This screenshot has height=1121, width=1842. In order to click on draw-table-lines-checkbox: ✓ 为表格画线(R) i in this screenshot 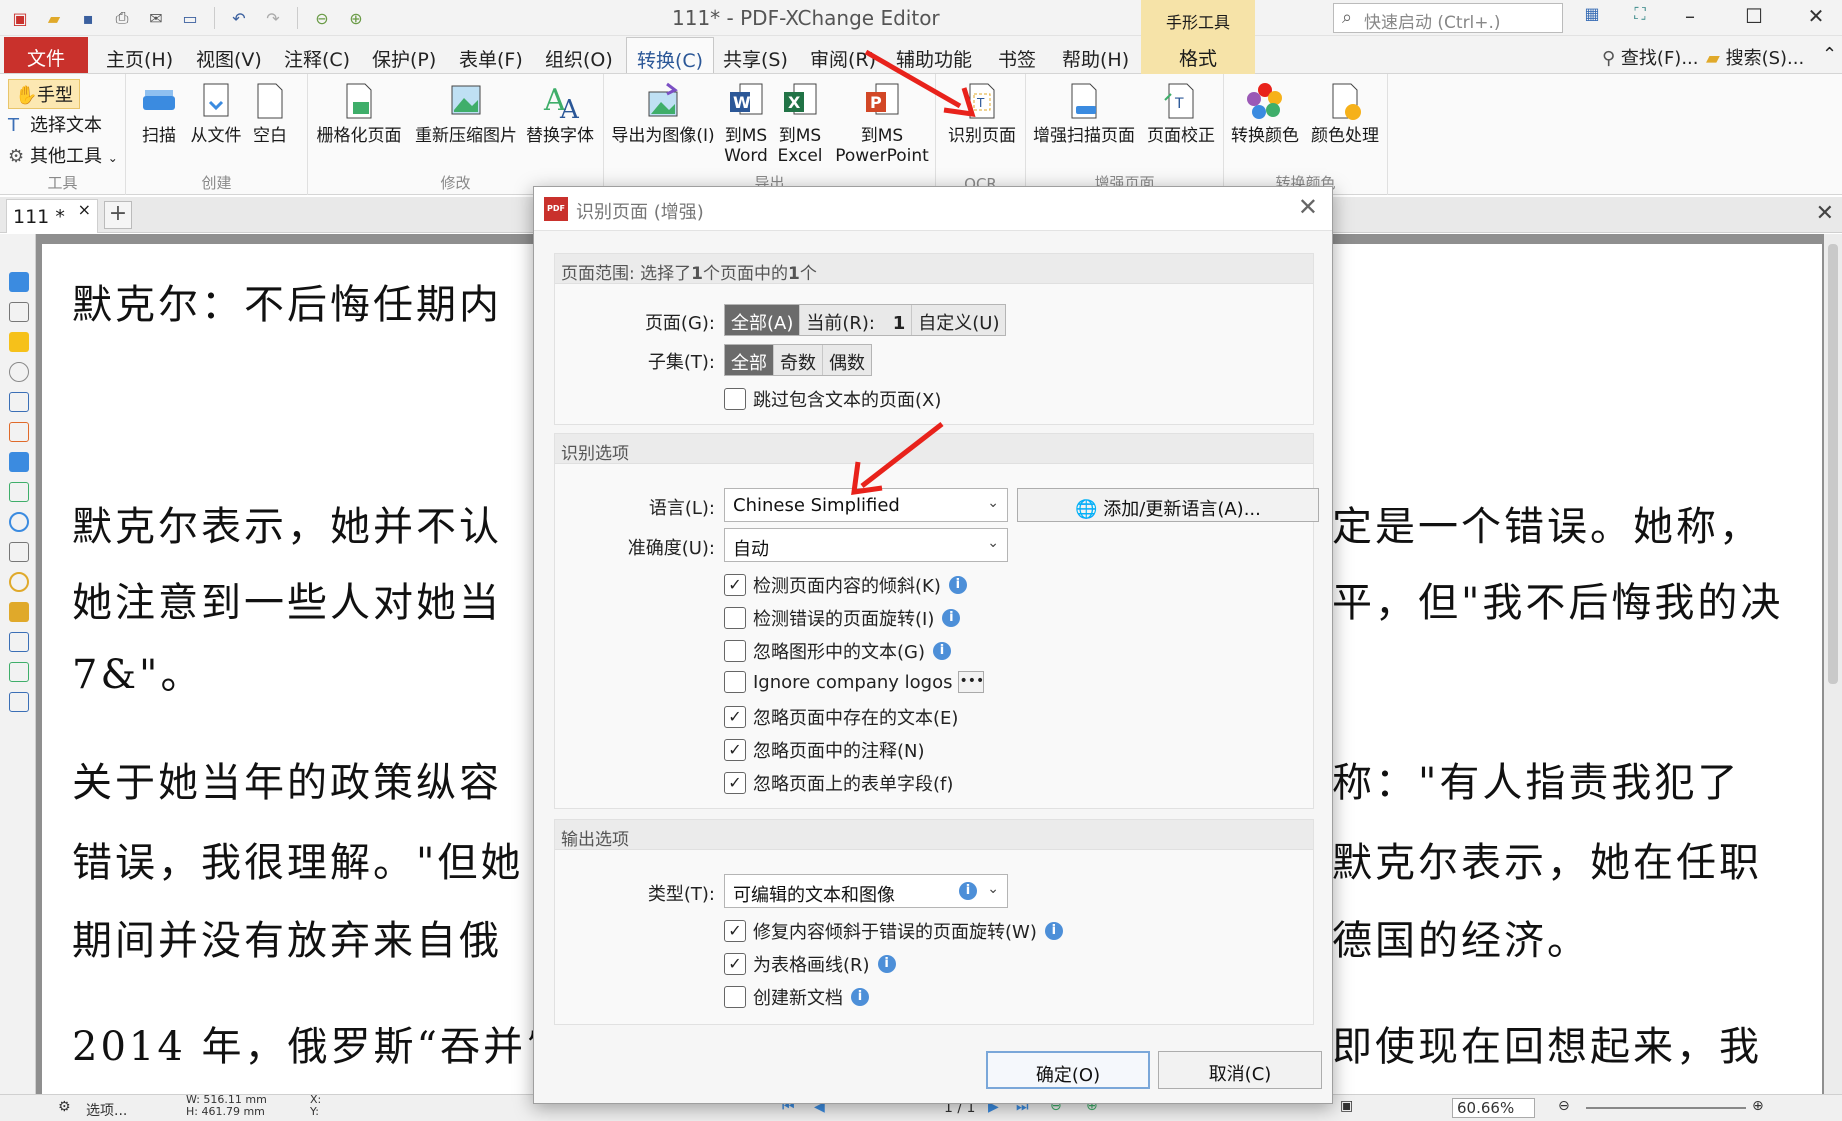, I will do `click(810, 964)`.